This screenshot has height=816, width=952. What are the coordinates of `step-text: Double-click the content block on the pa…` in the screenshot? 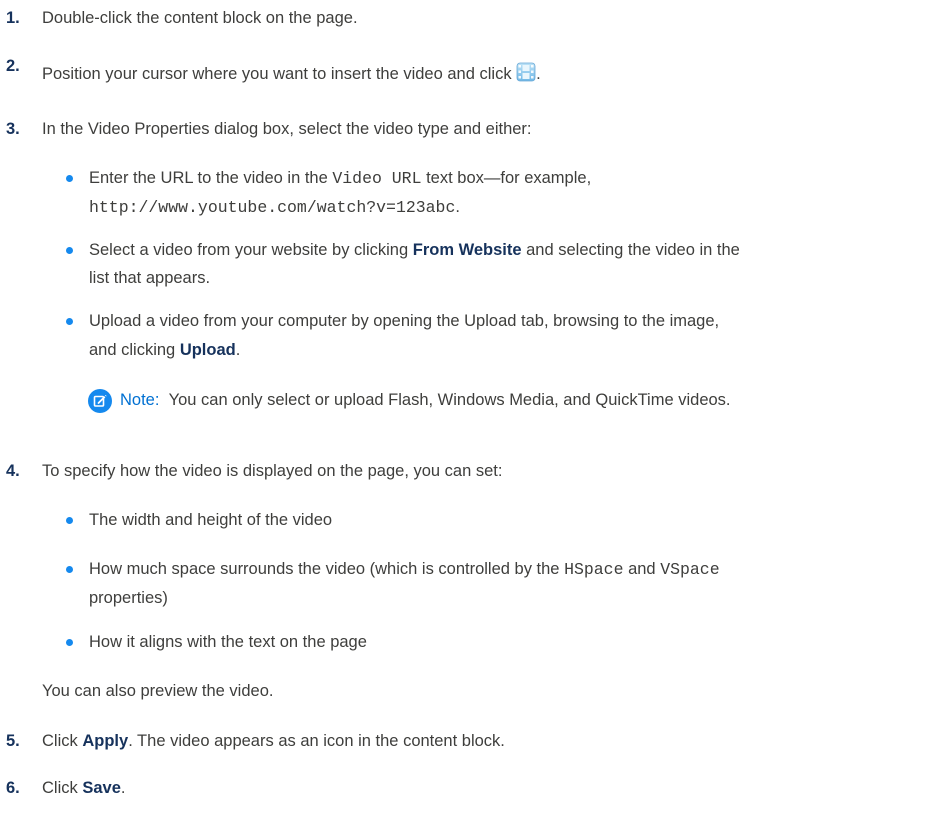 It's located at (200, 18).